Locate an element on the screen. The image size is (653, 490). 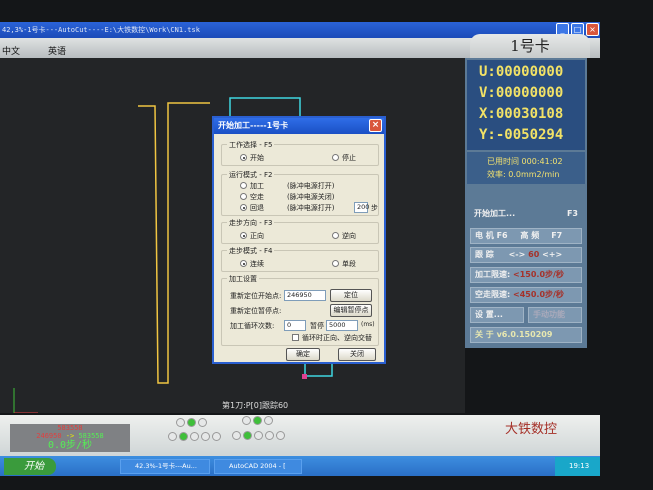
tracking-row: 跟 踪 <-> 60 <+> is located at coordinates (526, 255).